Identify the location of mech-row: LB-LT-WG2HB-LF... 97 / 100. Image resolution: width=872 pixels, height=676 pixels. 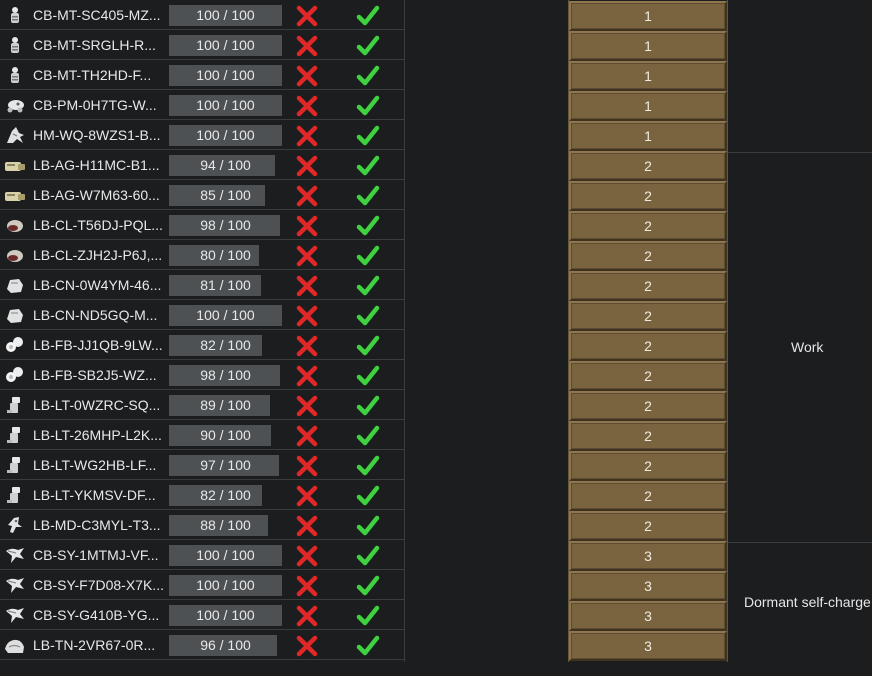
(202, 465).